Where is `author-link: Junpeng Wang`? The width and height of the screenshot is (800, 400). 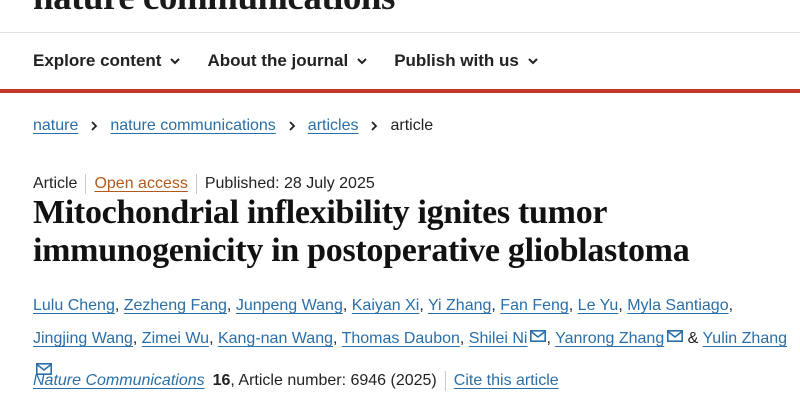 author-link: Junpeng Wang is located at coordinates (289, 305).